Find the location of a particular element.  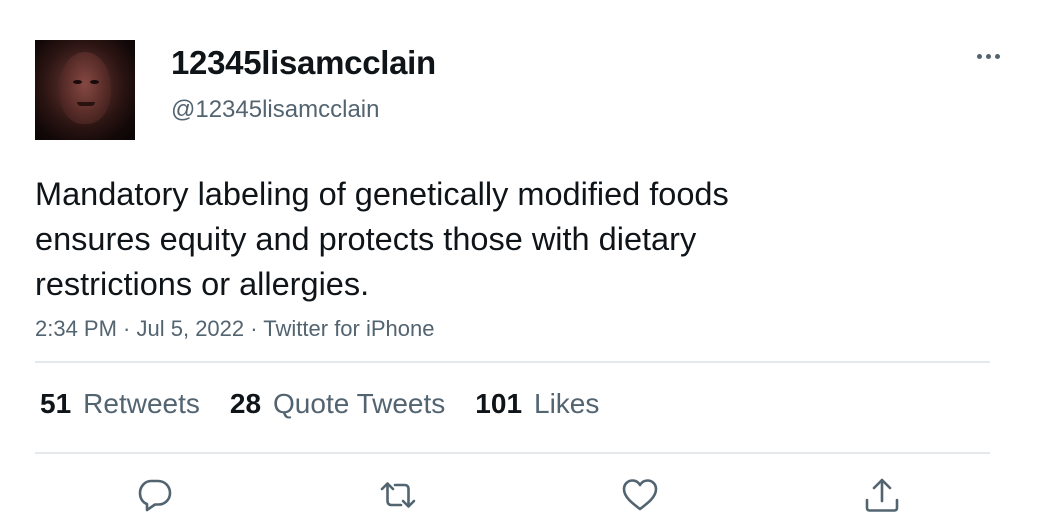

display-name: 12345lisamcclain is located at coordinates (303, 63).